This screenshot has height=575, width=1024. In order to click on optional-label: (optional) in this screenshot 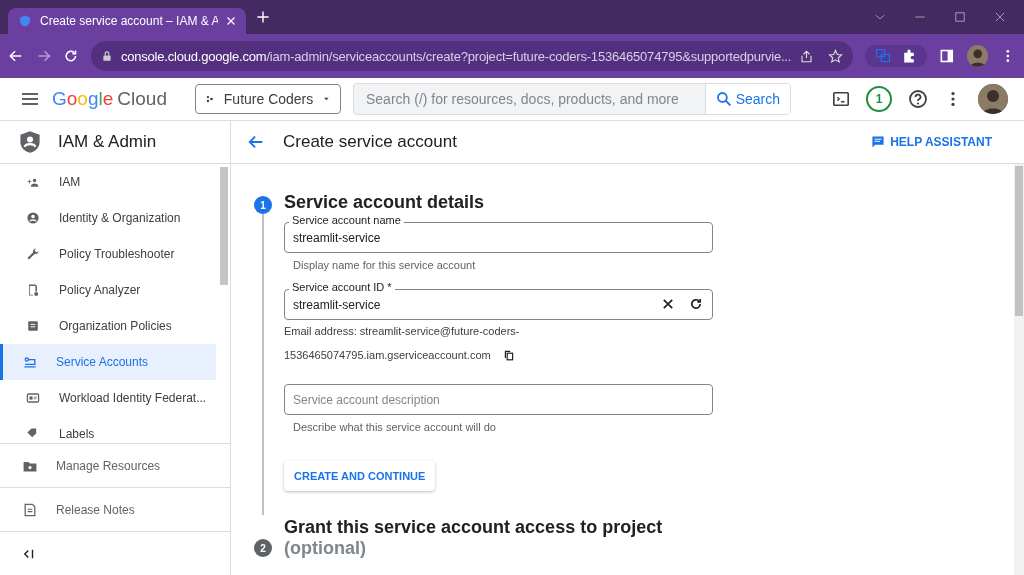, I will do `click(325, 548)`.